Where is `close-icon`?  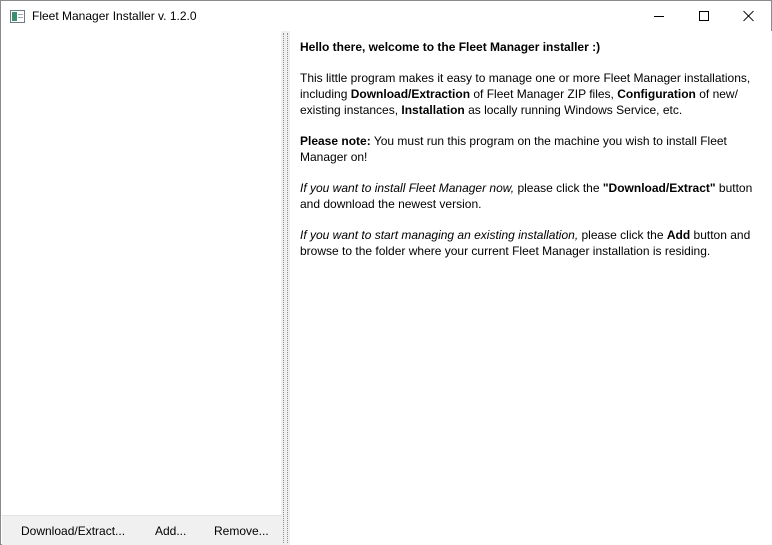
close-icon is located at coordinates (749, 16).